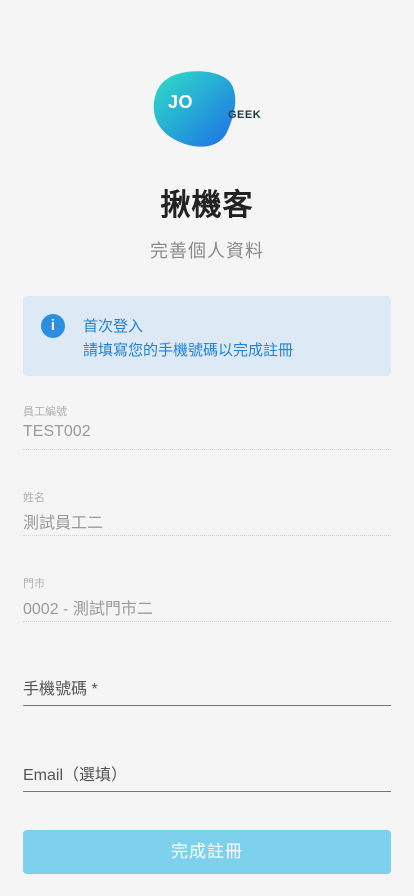 The height and width of the screenshot is (896, 414). I want to click on email-field, so click(207, 776).